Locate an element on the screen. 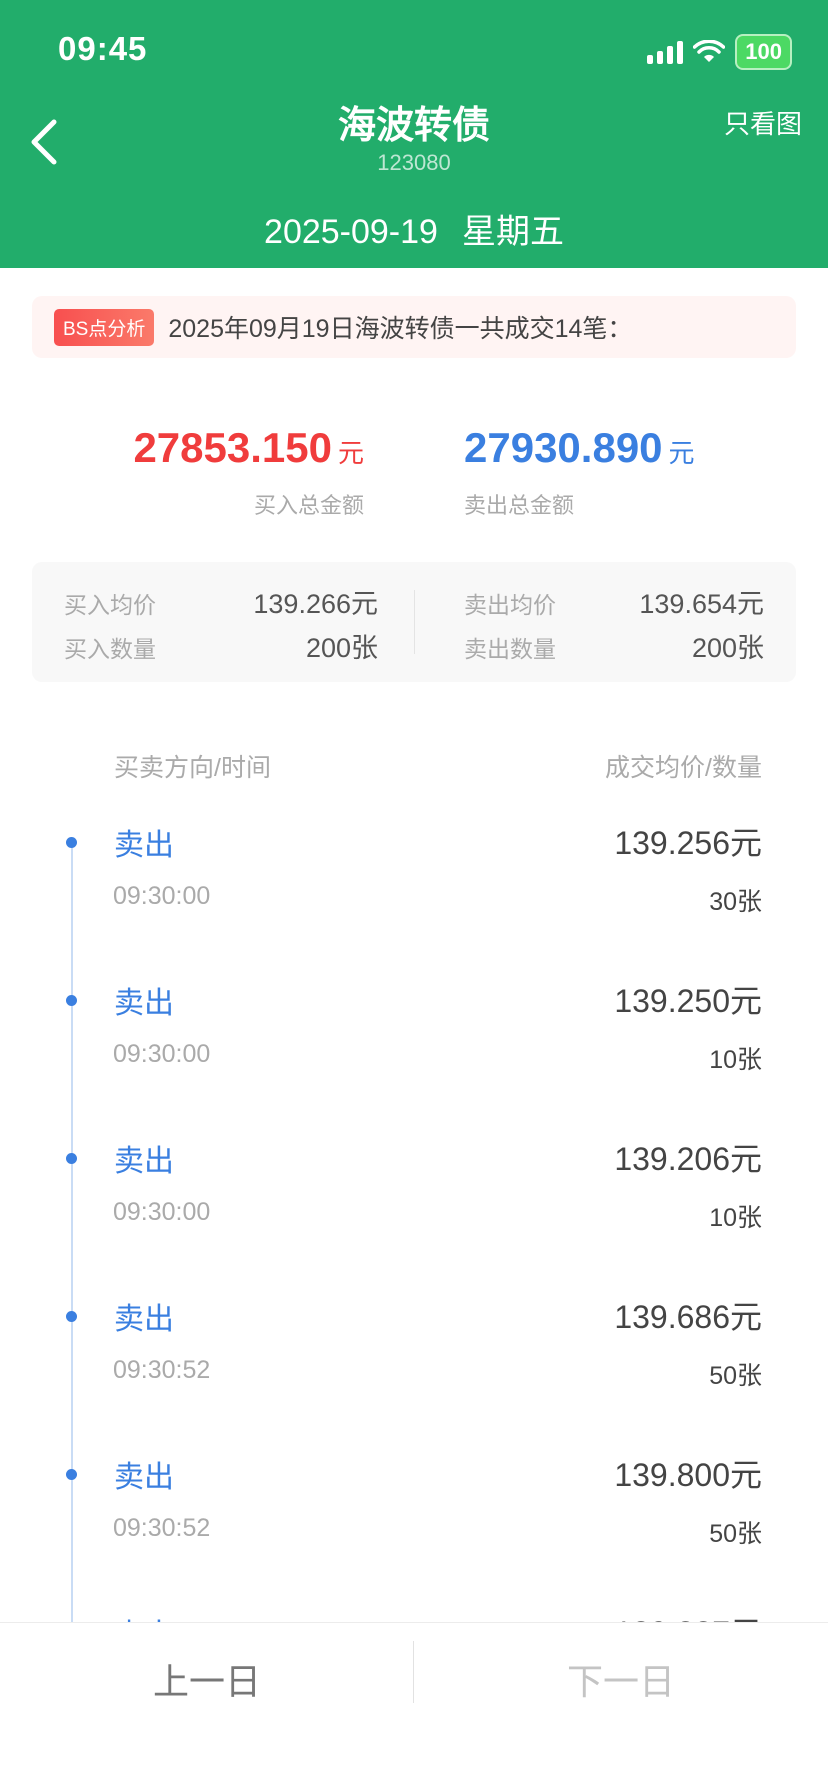  sell-qty-value: 200张 is located at coordinates (727, 648).